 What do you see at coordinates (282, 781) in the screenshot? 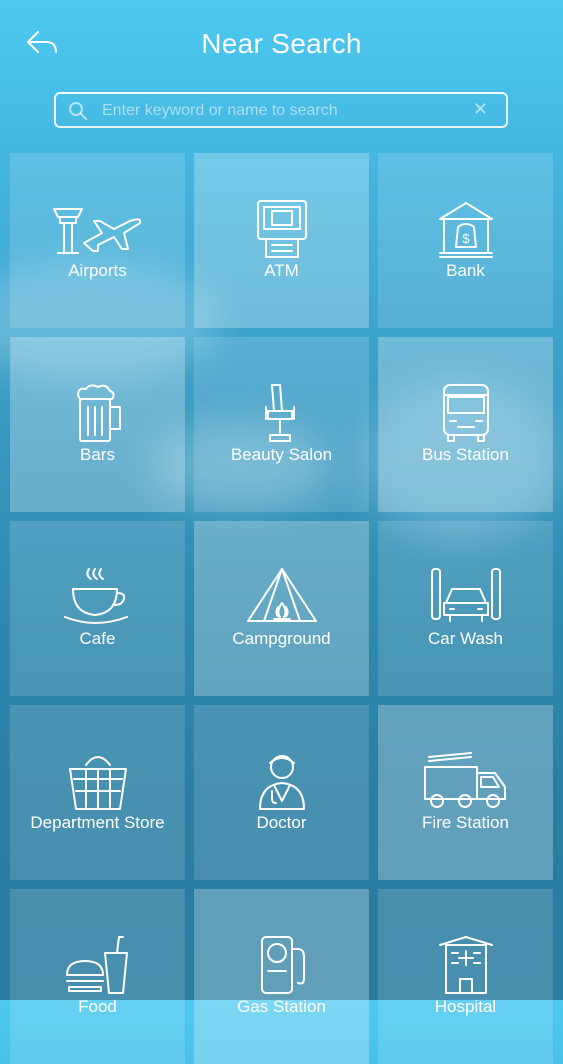
I see `doctor-icon` at bounding box center [282, 781].